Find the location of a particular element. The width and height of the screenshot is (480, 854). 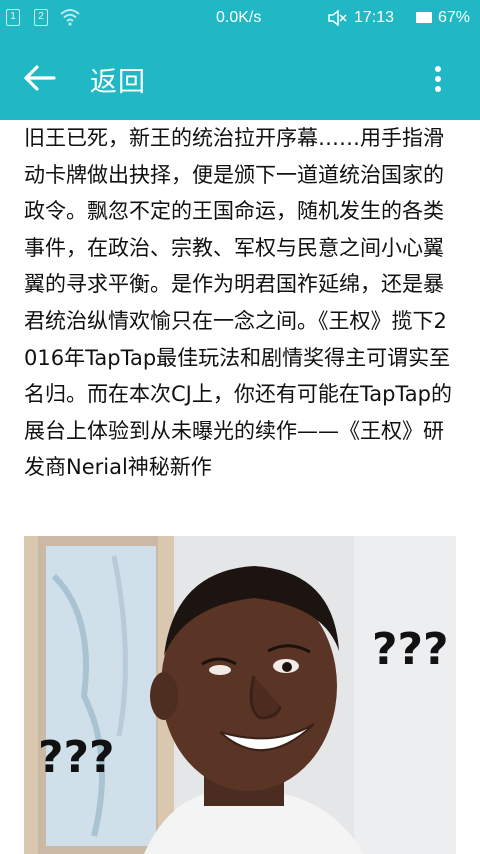

back-label: 返回 is located at coordinates (118, 79).